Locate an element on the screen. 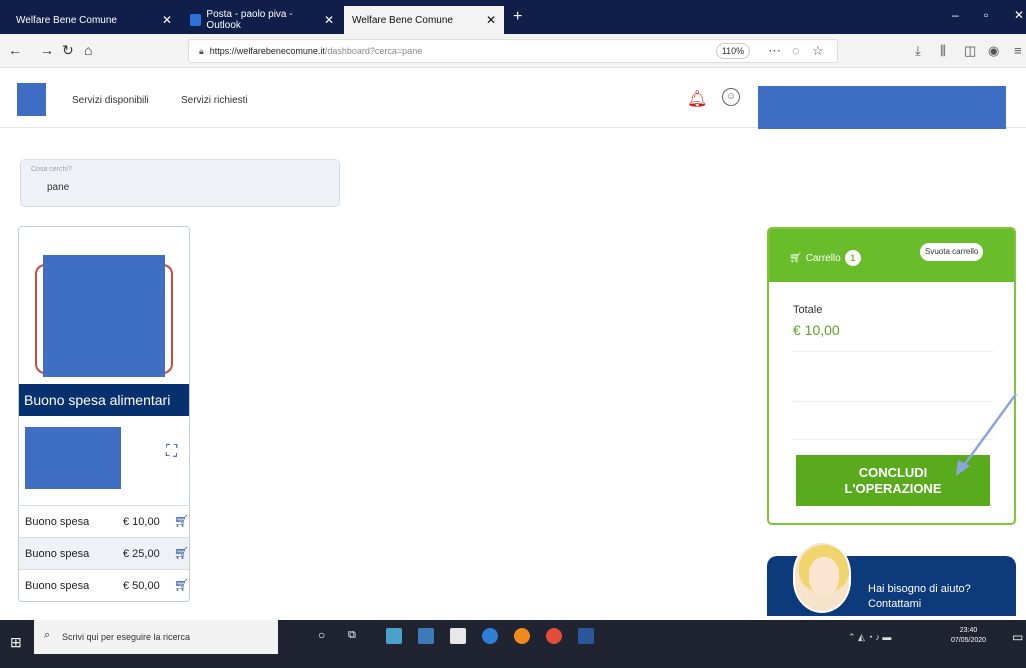 Image resolution: width=1026 pixels, height=668 pixels. word-icon is located at coordinates (586, 636).